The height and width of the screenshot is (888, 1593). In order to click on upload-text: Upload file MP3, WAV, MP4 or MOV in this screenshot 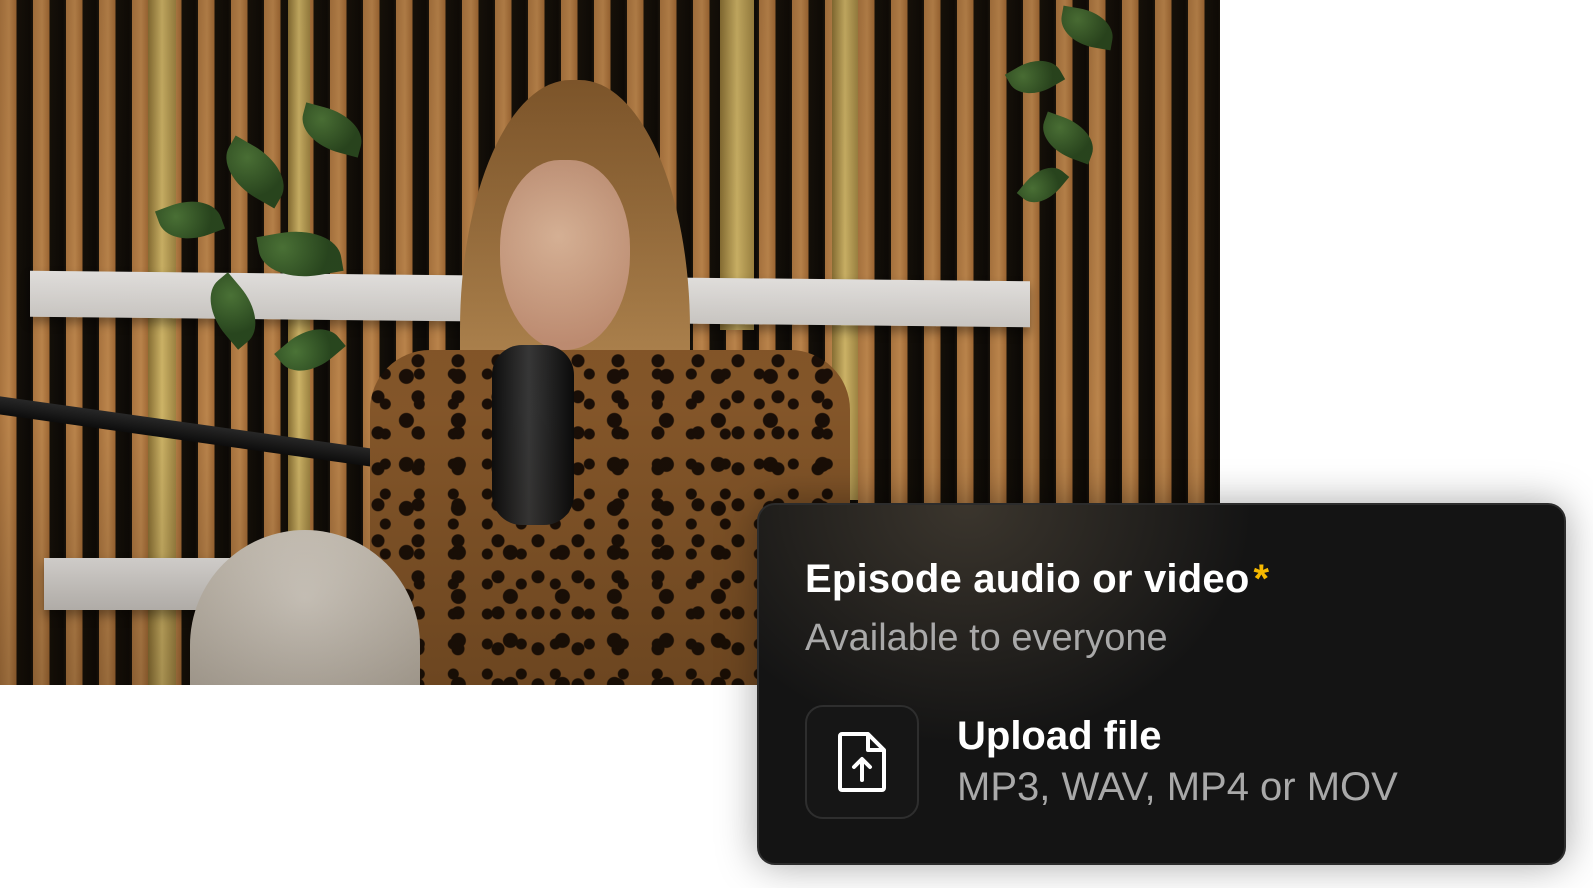, I will do `click(1177, 762)`.